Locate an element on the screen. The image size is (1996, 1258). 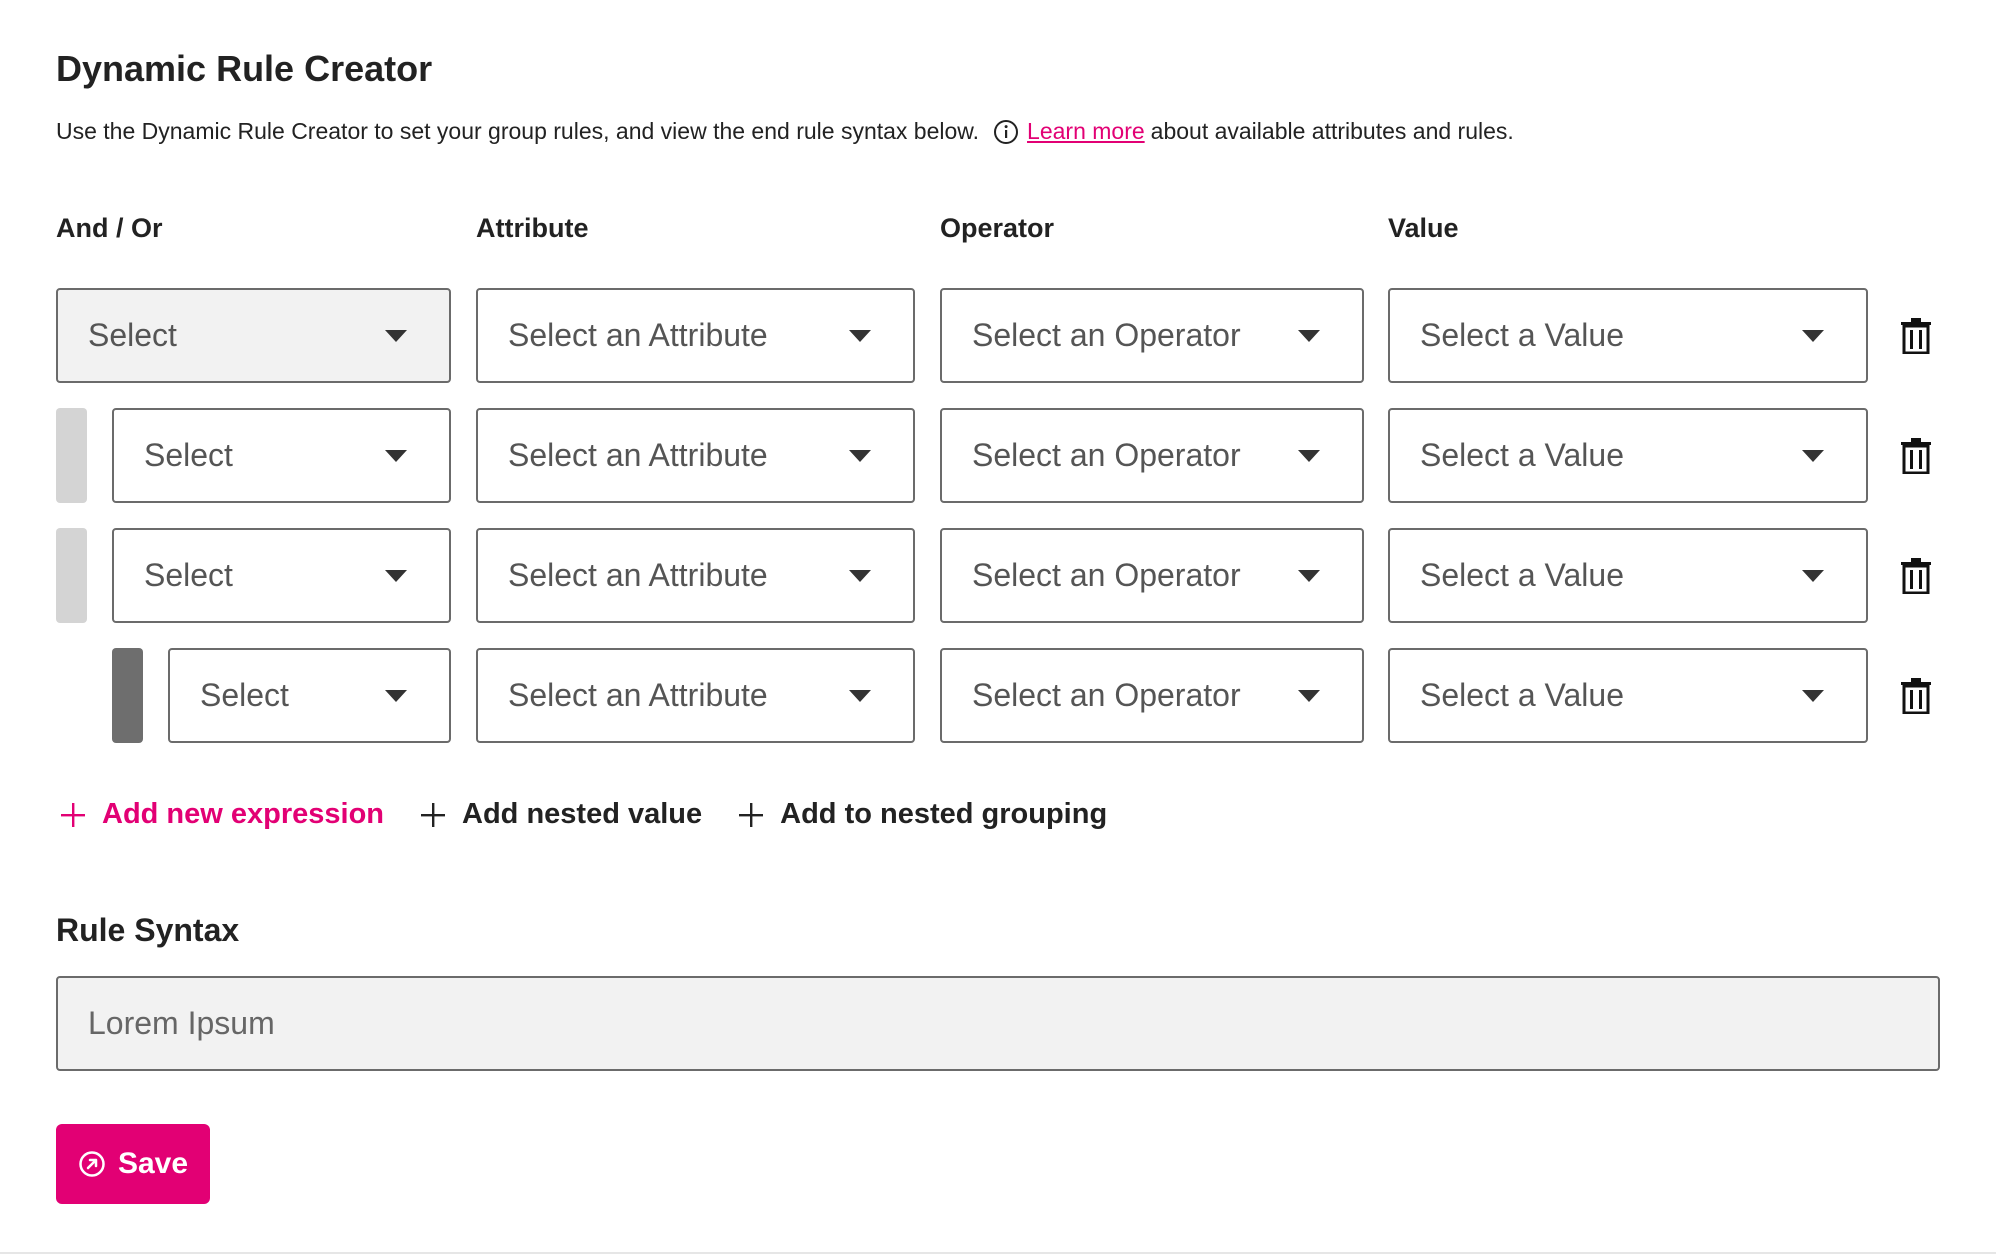
add-new-expression-label: Add new expression is located at coordinates (243, 814).